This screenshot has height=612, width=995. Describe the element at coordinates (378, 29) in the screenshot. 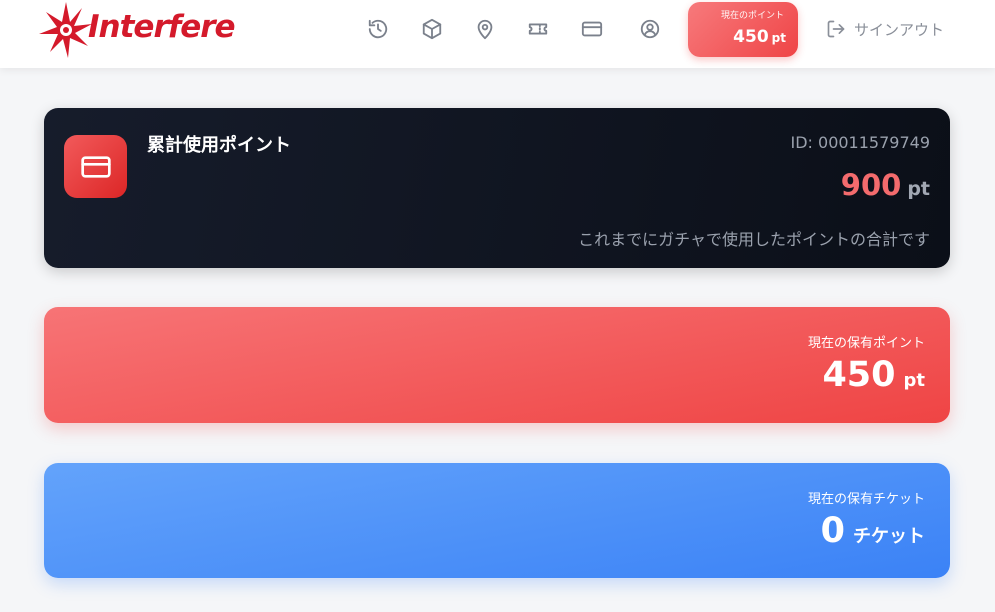

I see `history-icon` at that location.